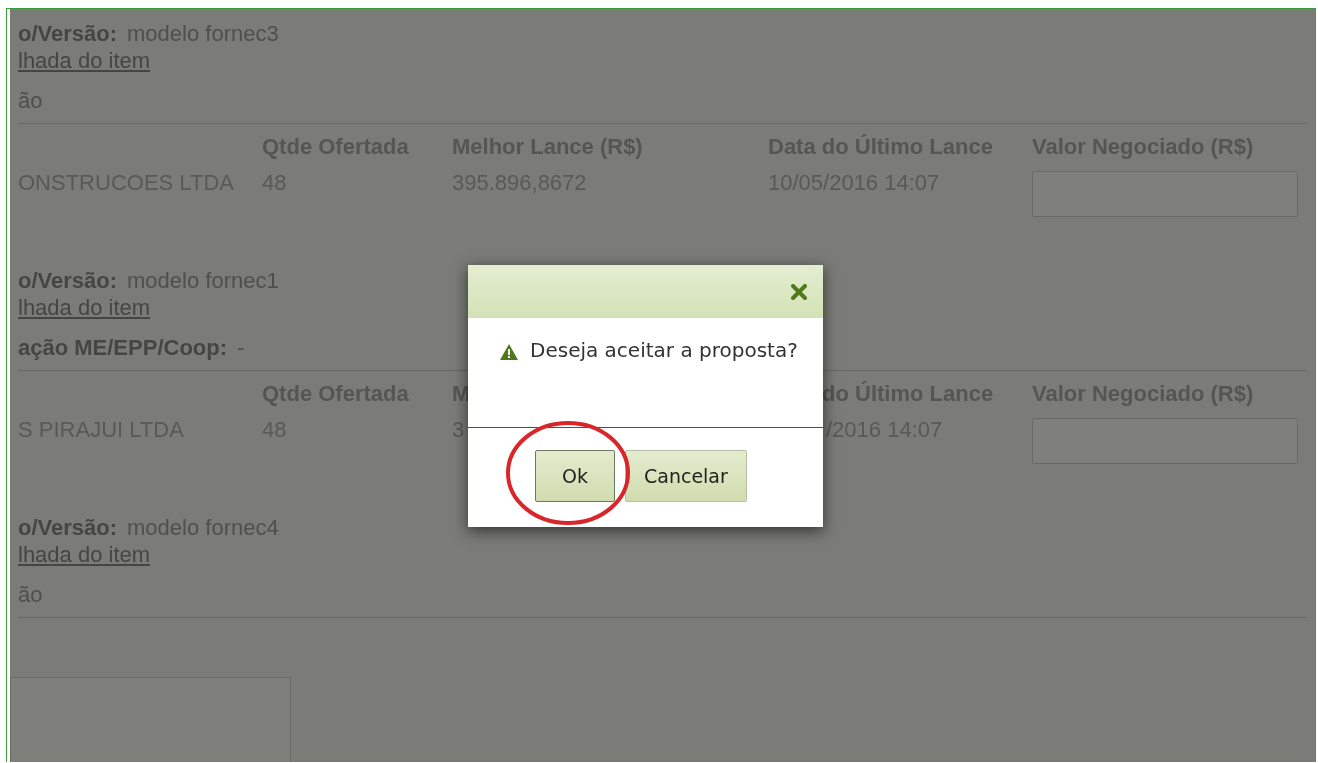 The height and width of the screenshot is (763, 1318). What do you see at coordinates (686, 476) in the screenshot?
I see `cancel-button: Cancelar` at bounding box center [686, 476].